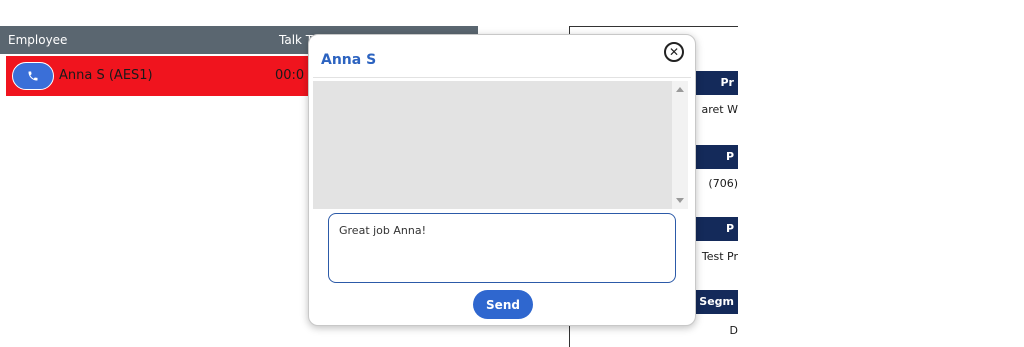 The height and width of the screenshot is (347, 1024). I want to click on section-value: aret W, so click(719, 109).